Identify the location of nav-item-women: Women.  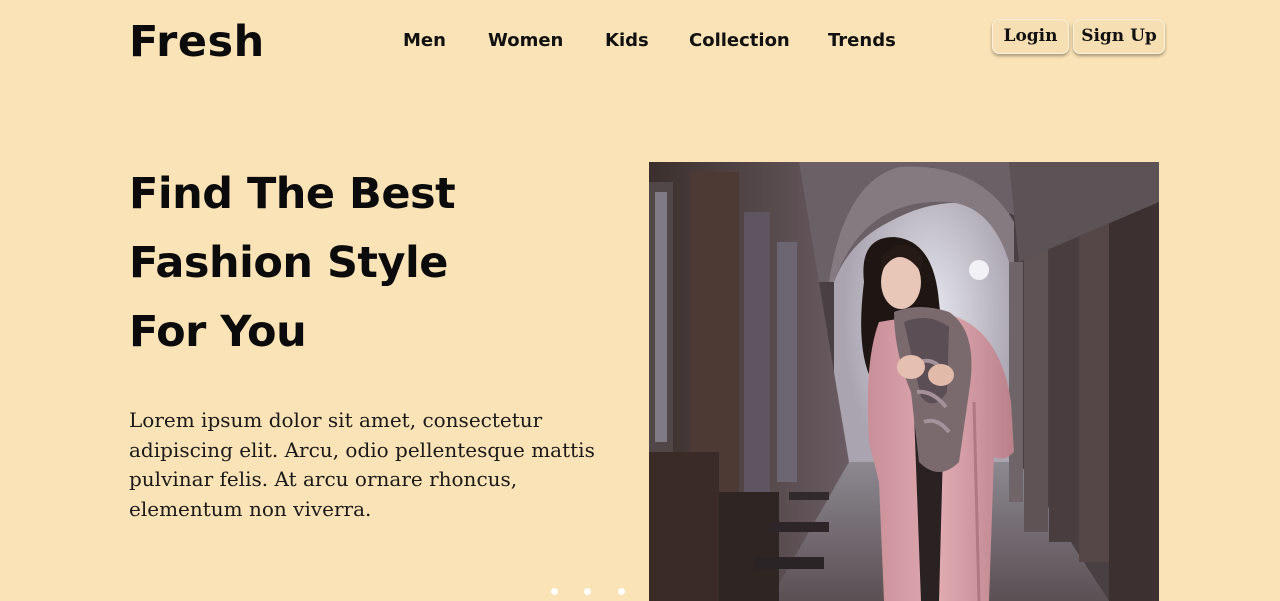
(525, 41).